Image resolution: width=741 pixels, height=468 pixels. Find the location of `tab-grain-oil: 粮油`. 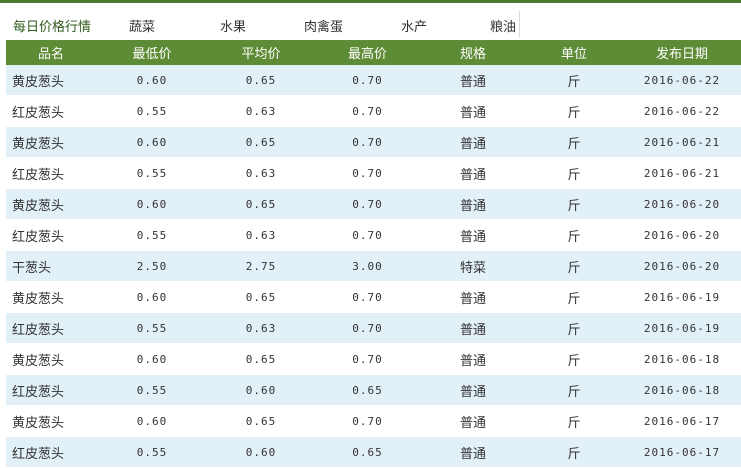

tab-grain-oil: 粮油 is located at coordinates (503, 25).